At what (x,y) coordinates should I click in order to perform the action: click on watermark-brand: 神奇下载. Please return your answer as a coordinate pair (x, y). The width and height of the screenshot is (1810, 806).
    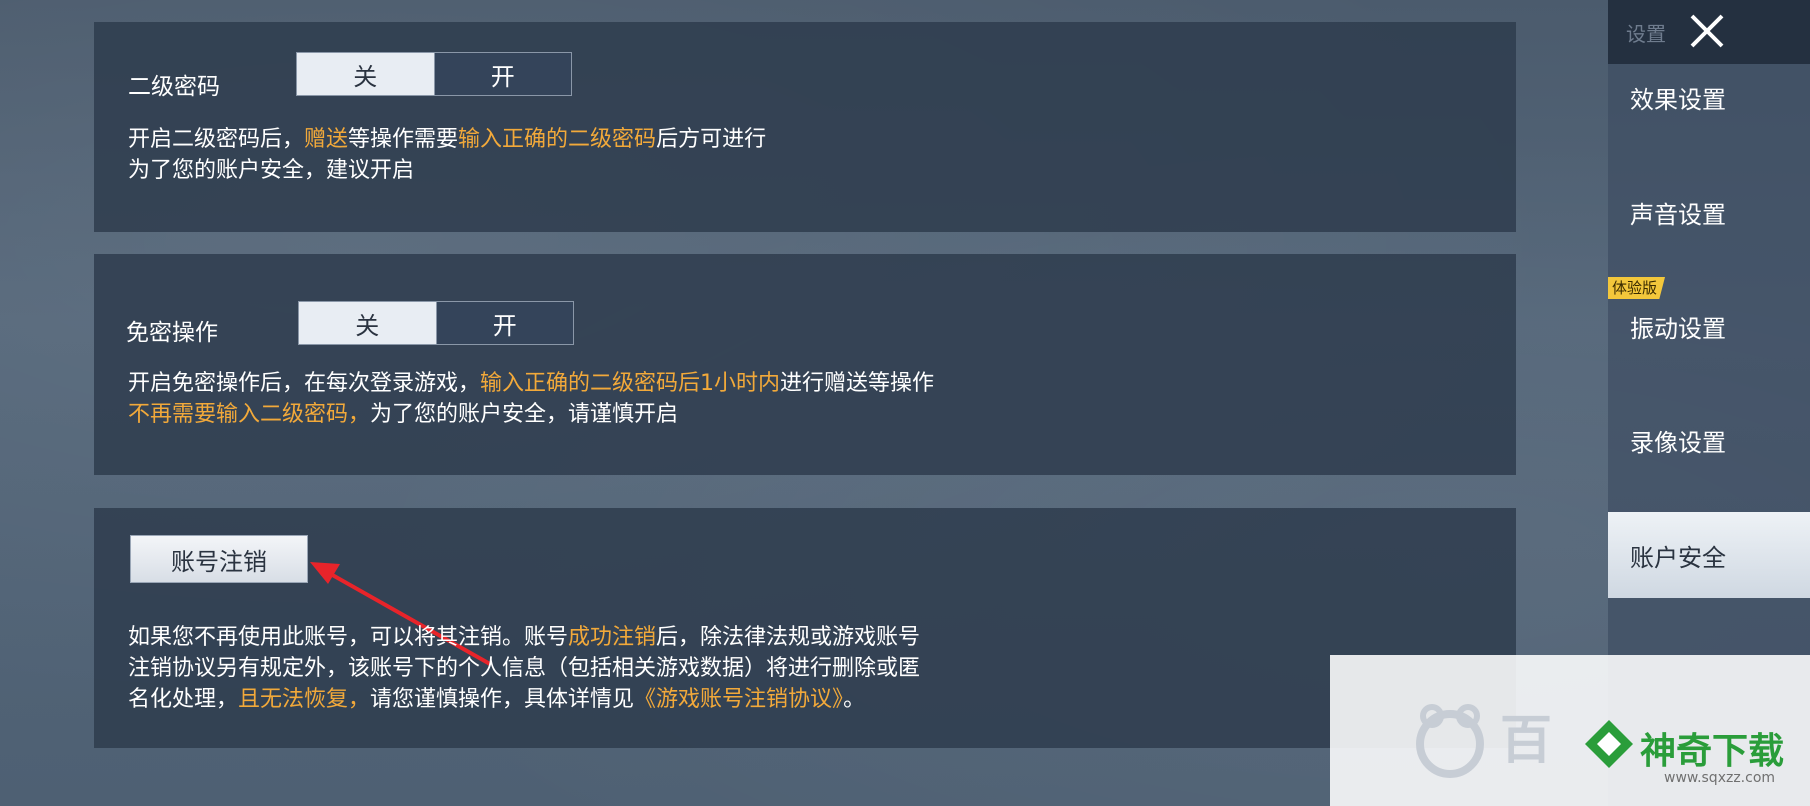
    Looking at the image, I should click on (1712, 751).